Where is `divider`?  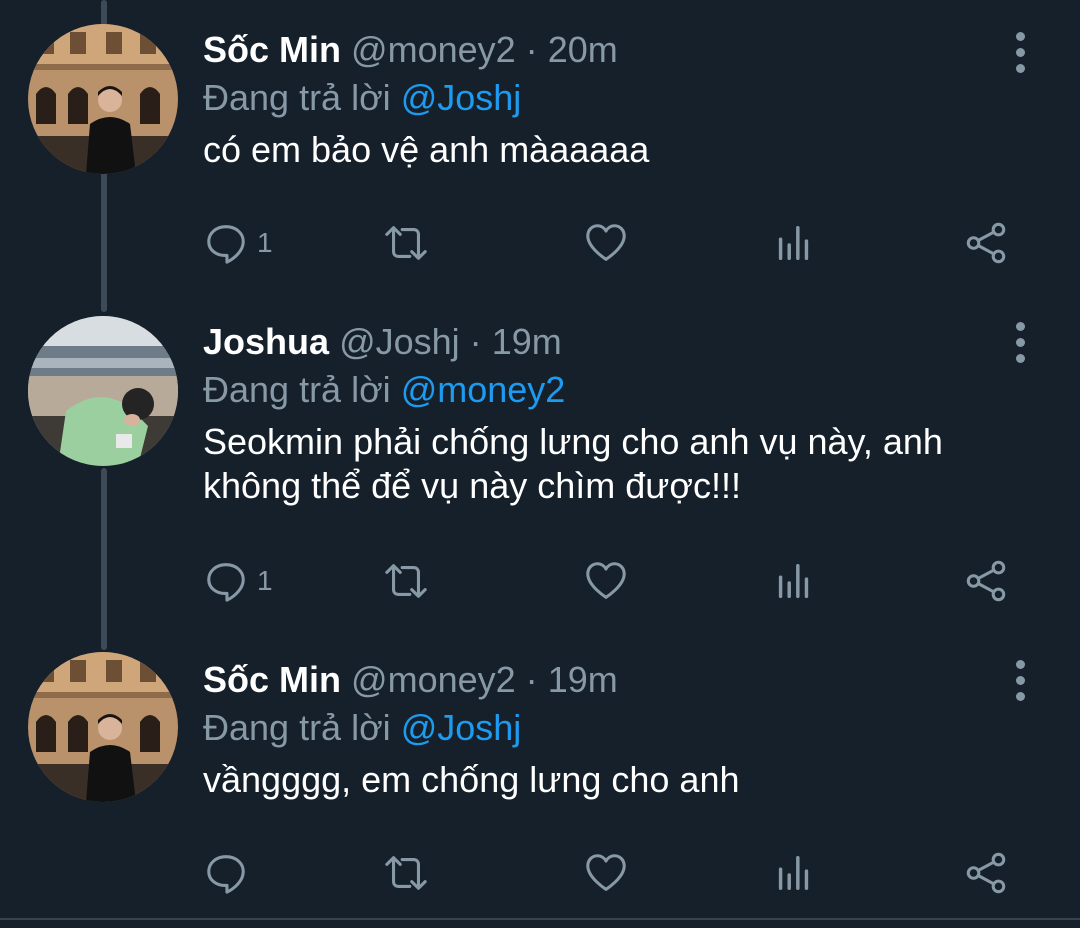
divider is located at coordinates (540, 919).